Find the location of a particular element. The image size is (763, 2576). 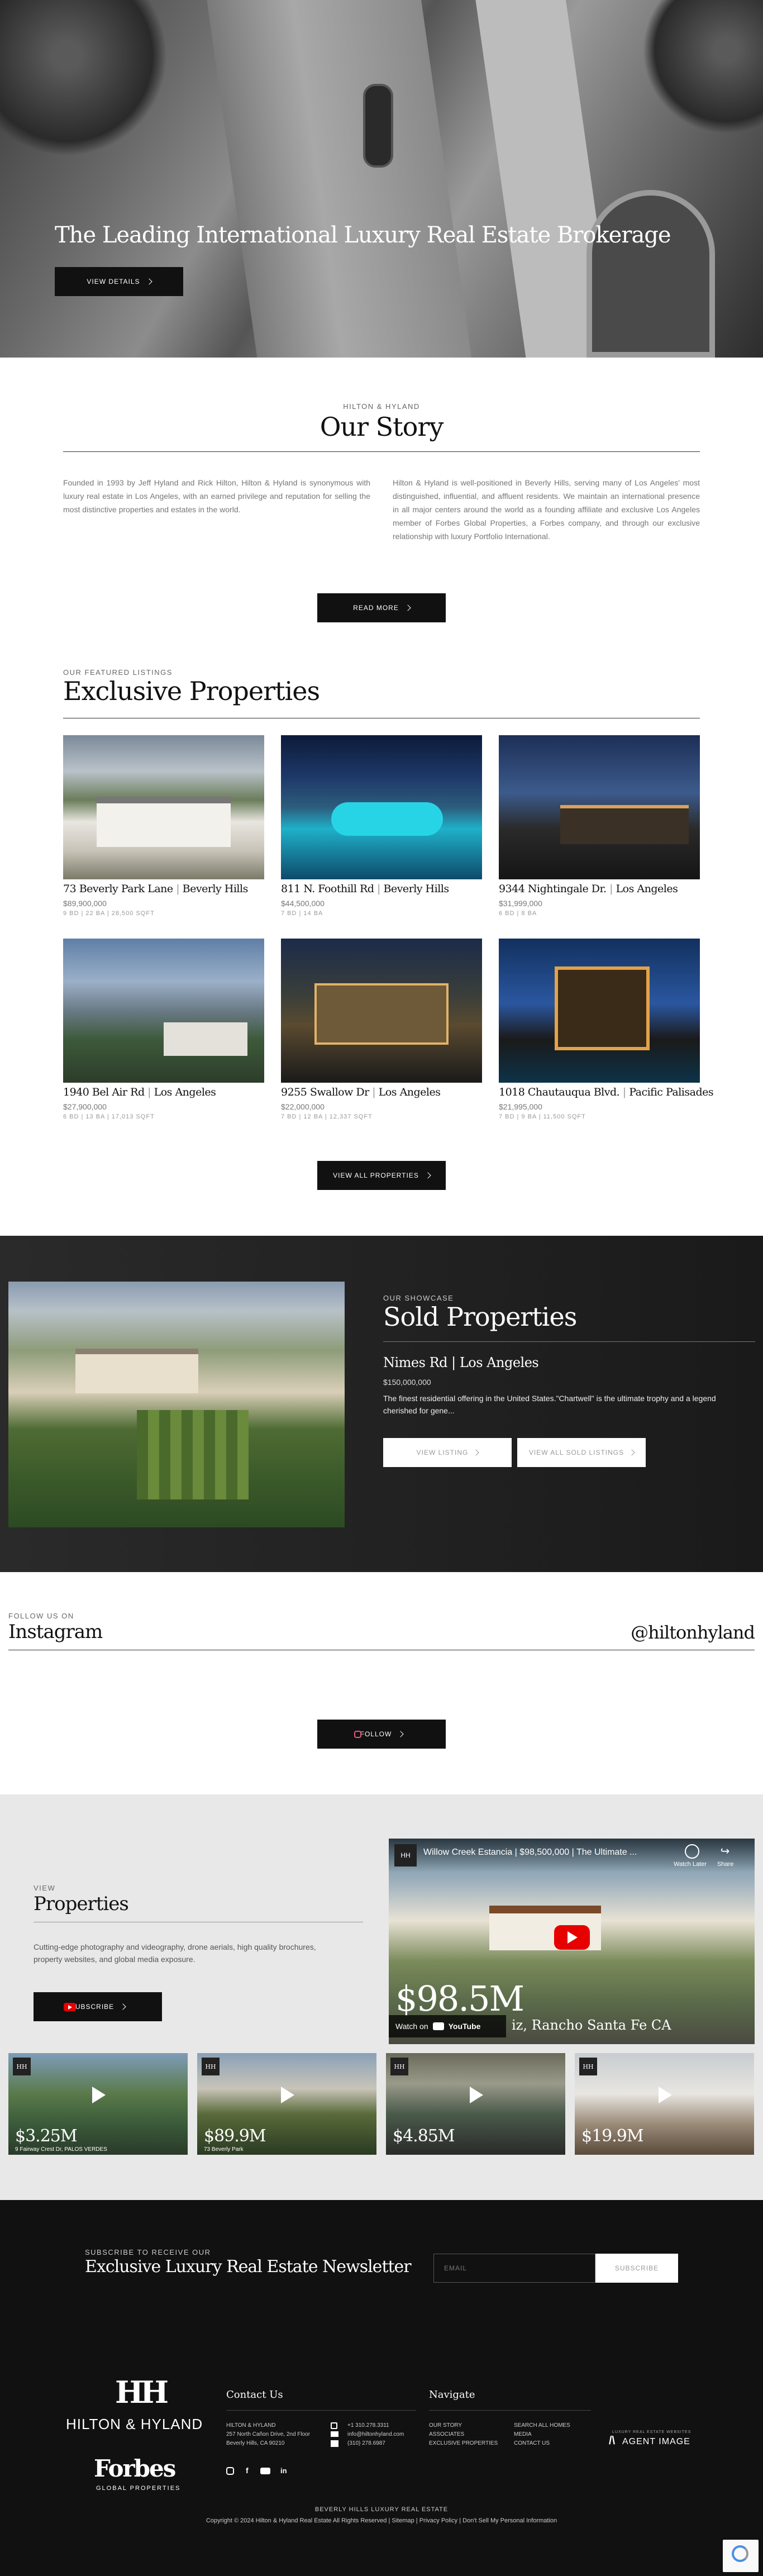

nav-link-exclusive-properties: EXCLUSIVE PROPERTIES is located at coordinates (463, 2443).